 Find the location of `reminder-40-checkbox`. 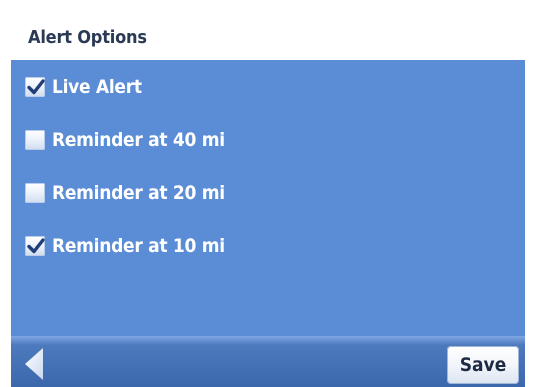

reminder-40-checkbox is located at coordinates (35, 140).